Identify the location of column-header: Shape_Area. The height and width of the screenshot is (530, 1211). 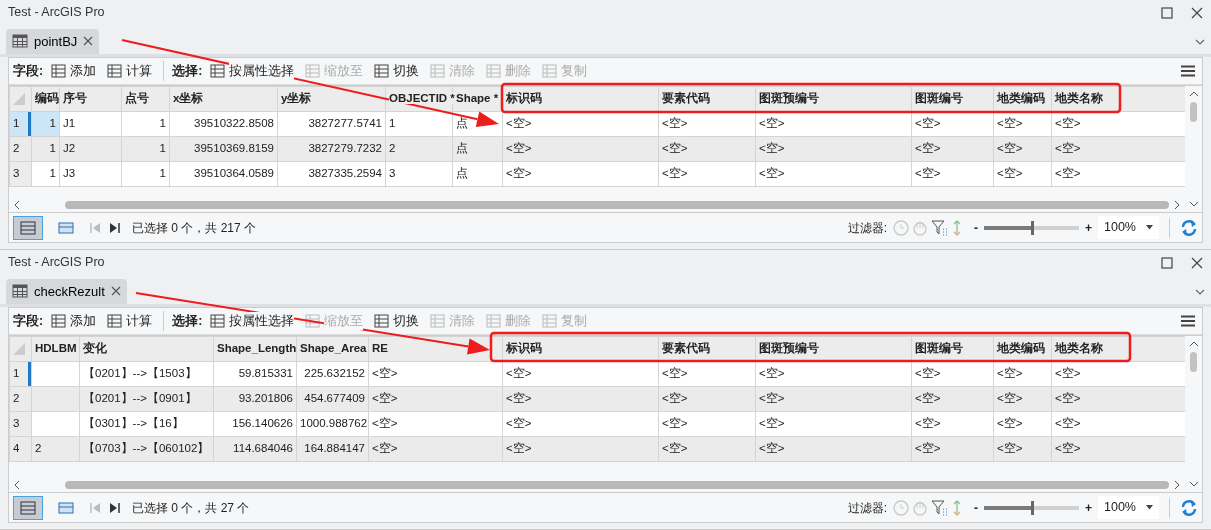
(332, 349).